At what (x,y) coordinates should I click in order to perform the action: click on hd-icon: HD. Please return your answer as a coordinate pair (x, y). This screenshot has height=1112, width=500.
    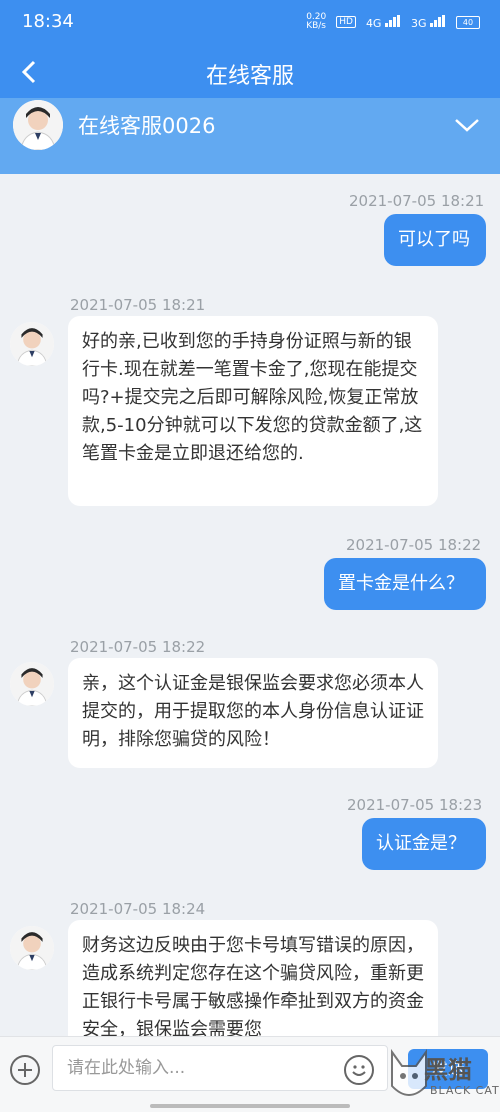
    Looking at the image, I should click on (346, 22).